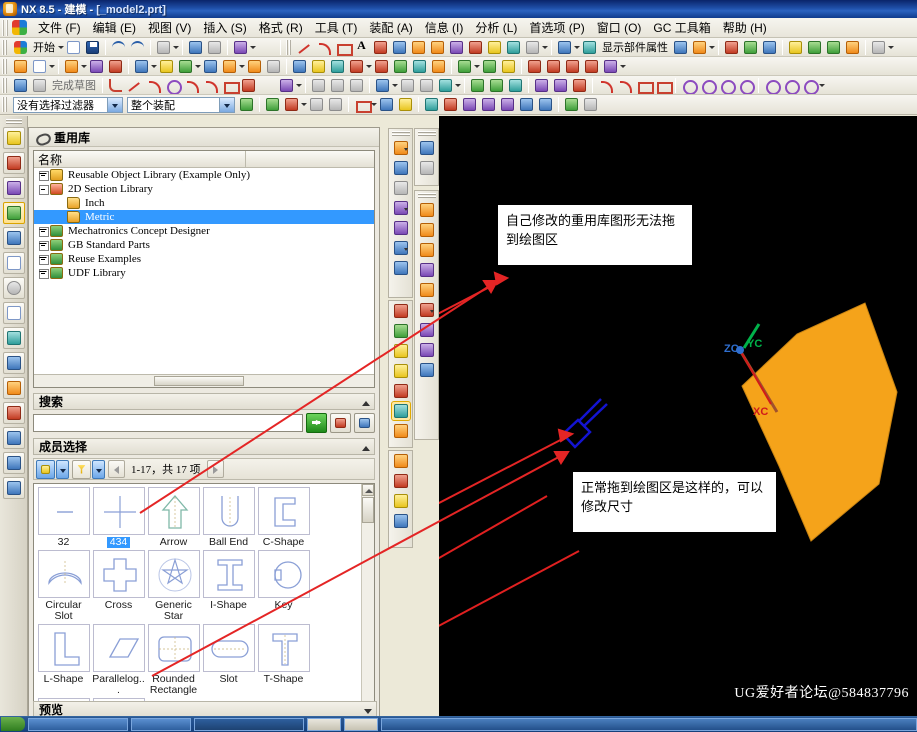  Describe the element at coordinates (248, 85) in the screenshot. I see `sketch-polygon-icon` at that location.